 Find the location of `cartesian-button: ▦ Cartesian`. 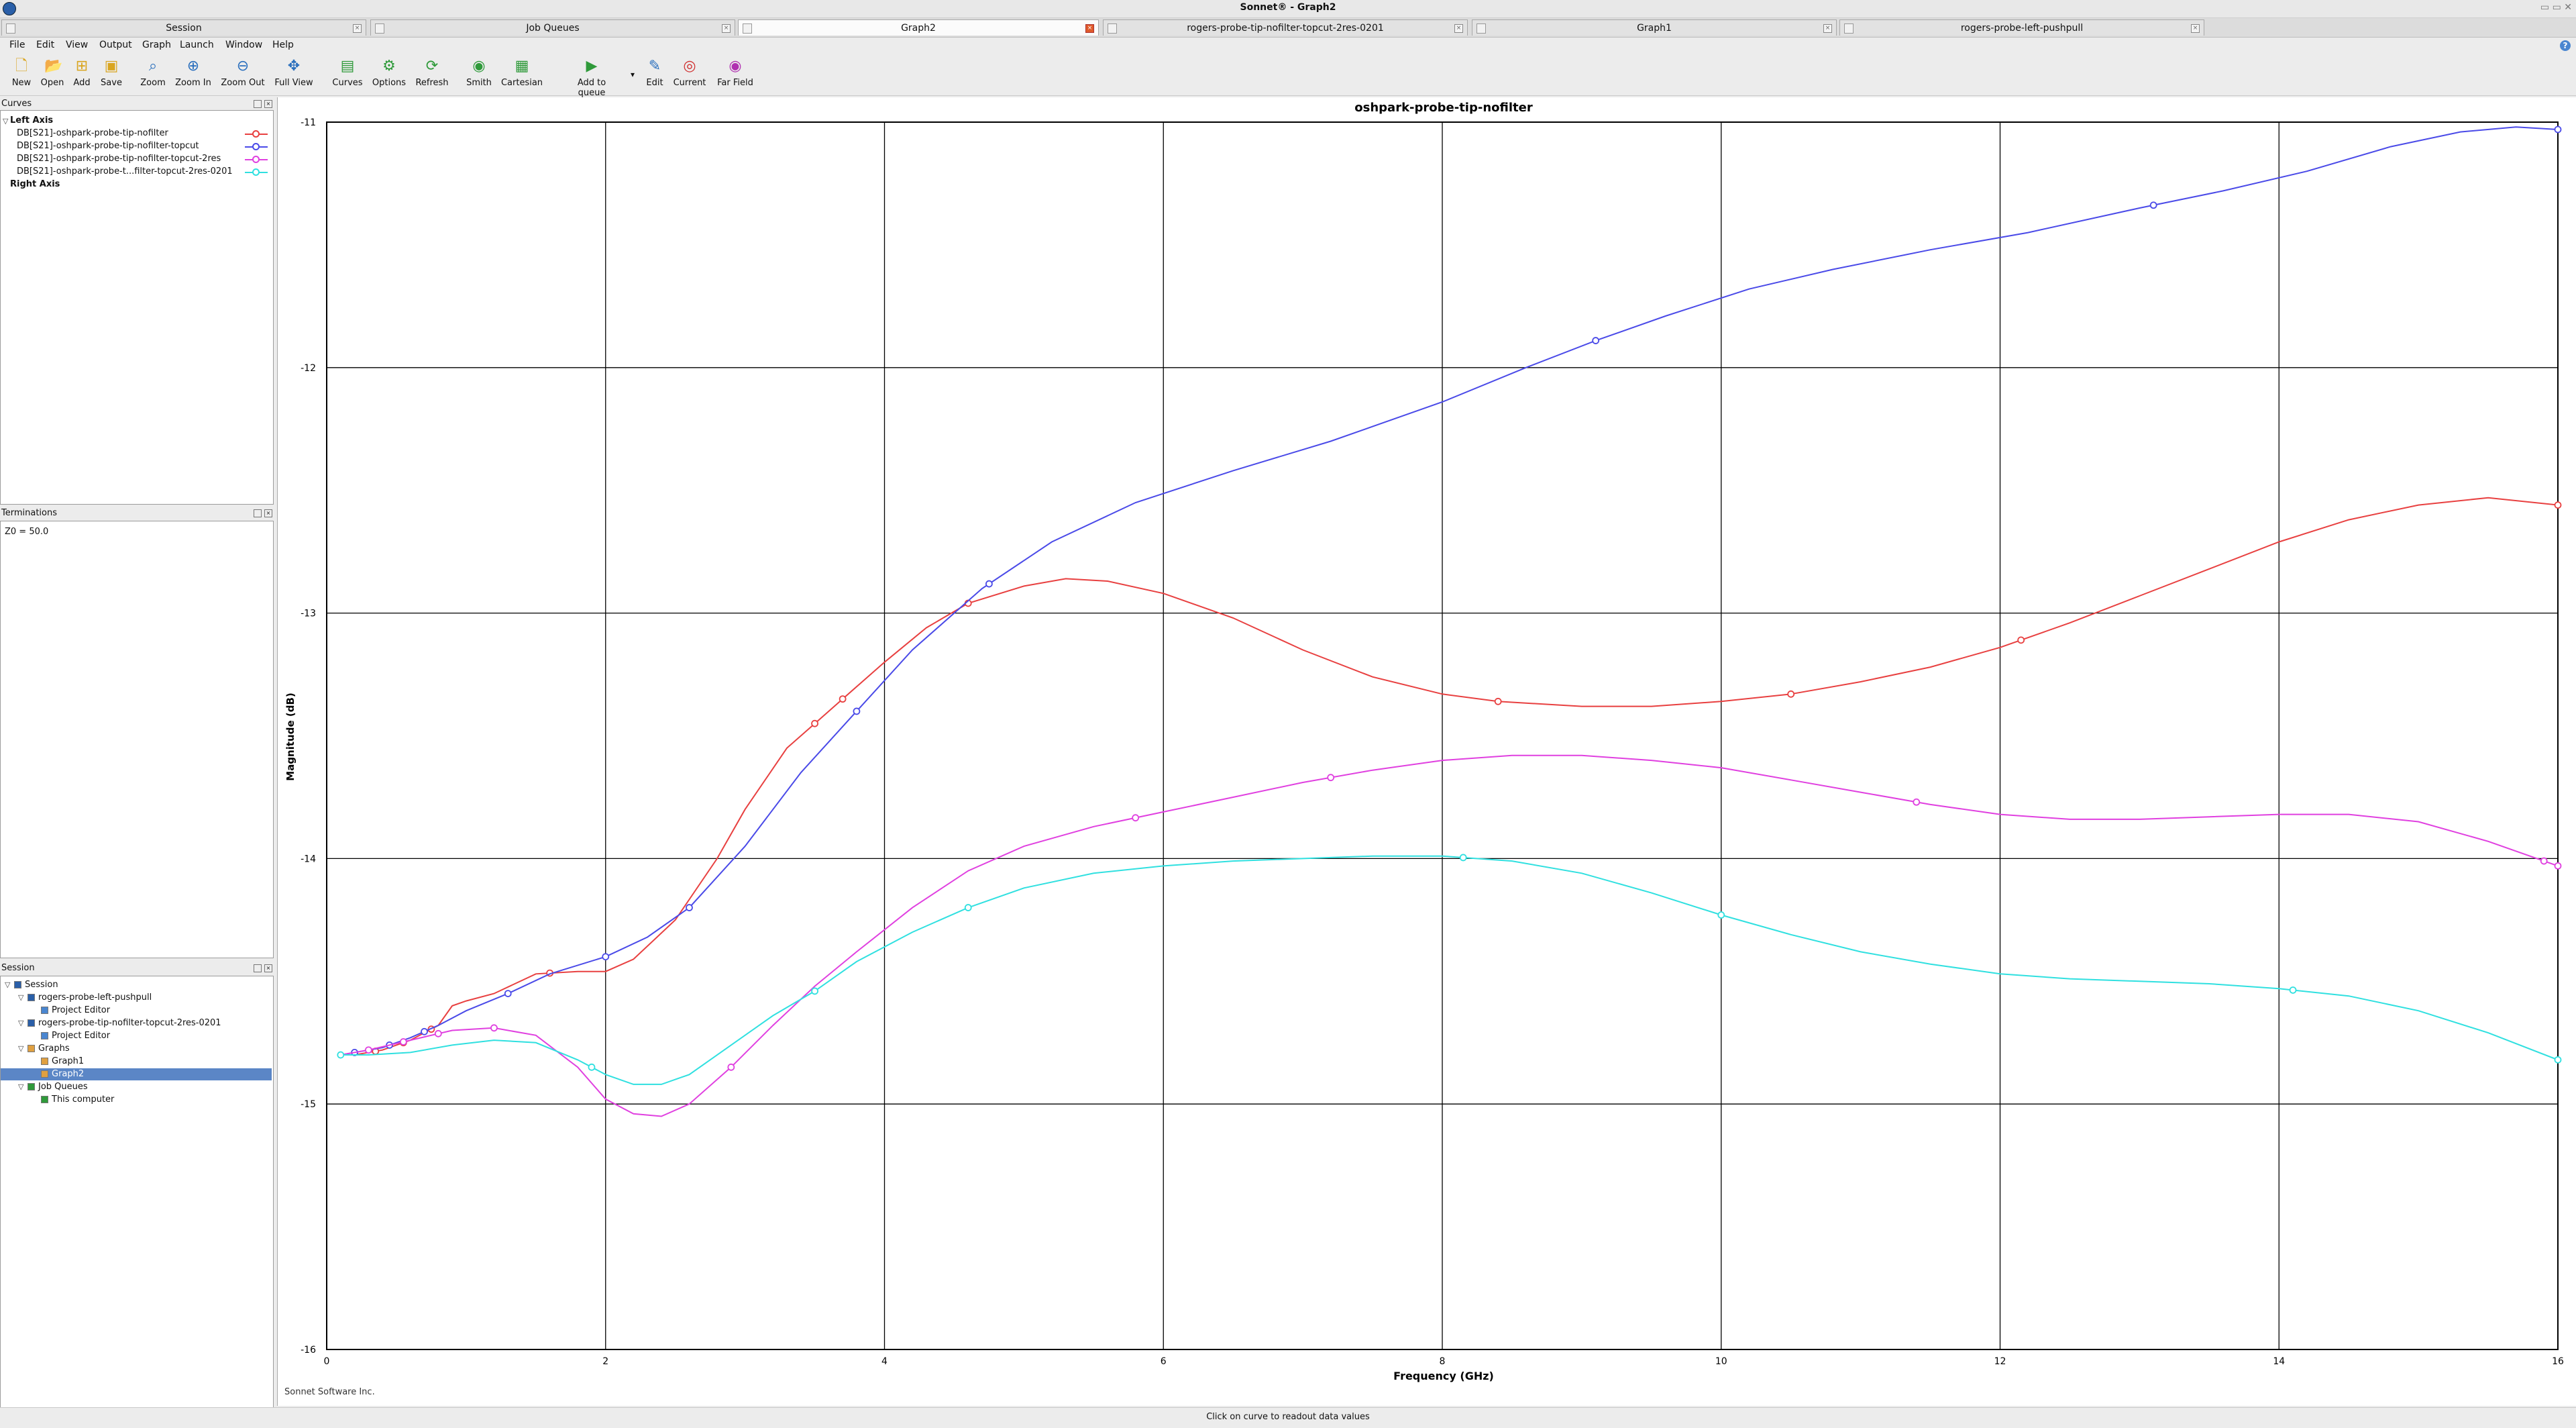

cartesian-button: ▦ Cartesian is located at coordinates (522, 74).